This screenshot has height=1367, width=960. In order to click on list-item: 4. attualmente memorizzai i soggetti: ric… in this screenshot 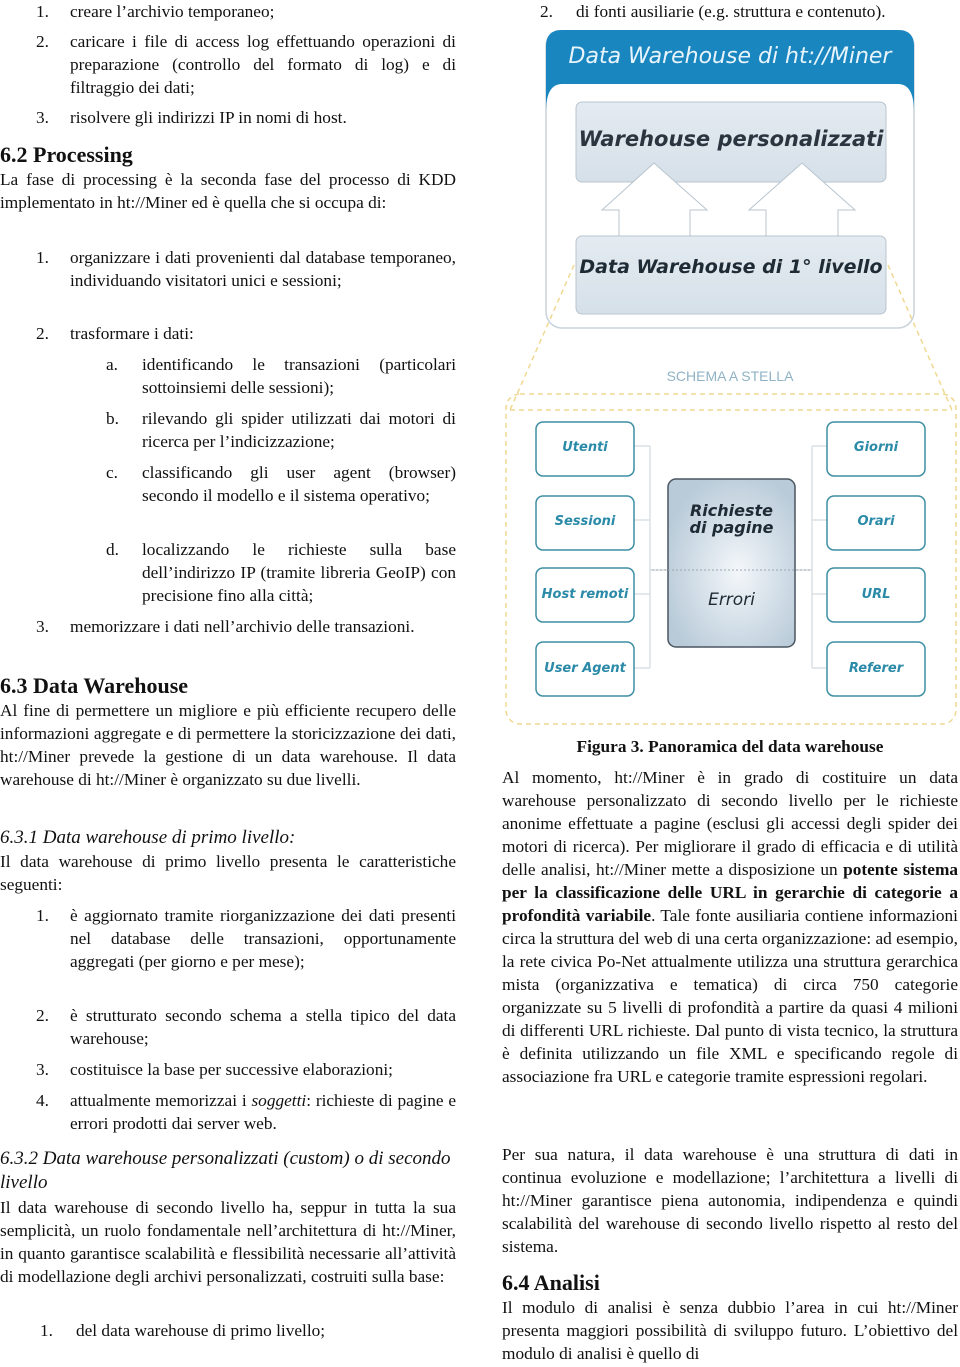, I will do `click(246, 1112)`.